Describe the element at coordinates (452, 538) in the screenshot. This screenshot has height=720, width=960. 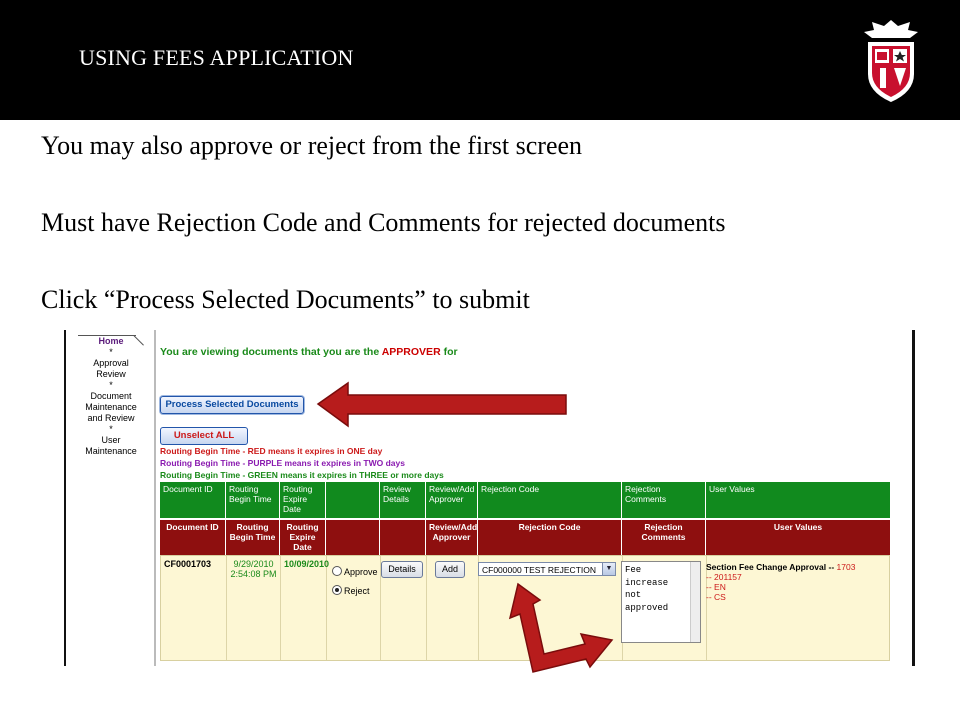
I see `red-header-review-add-approver: Review/Add Approver` at that location.